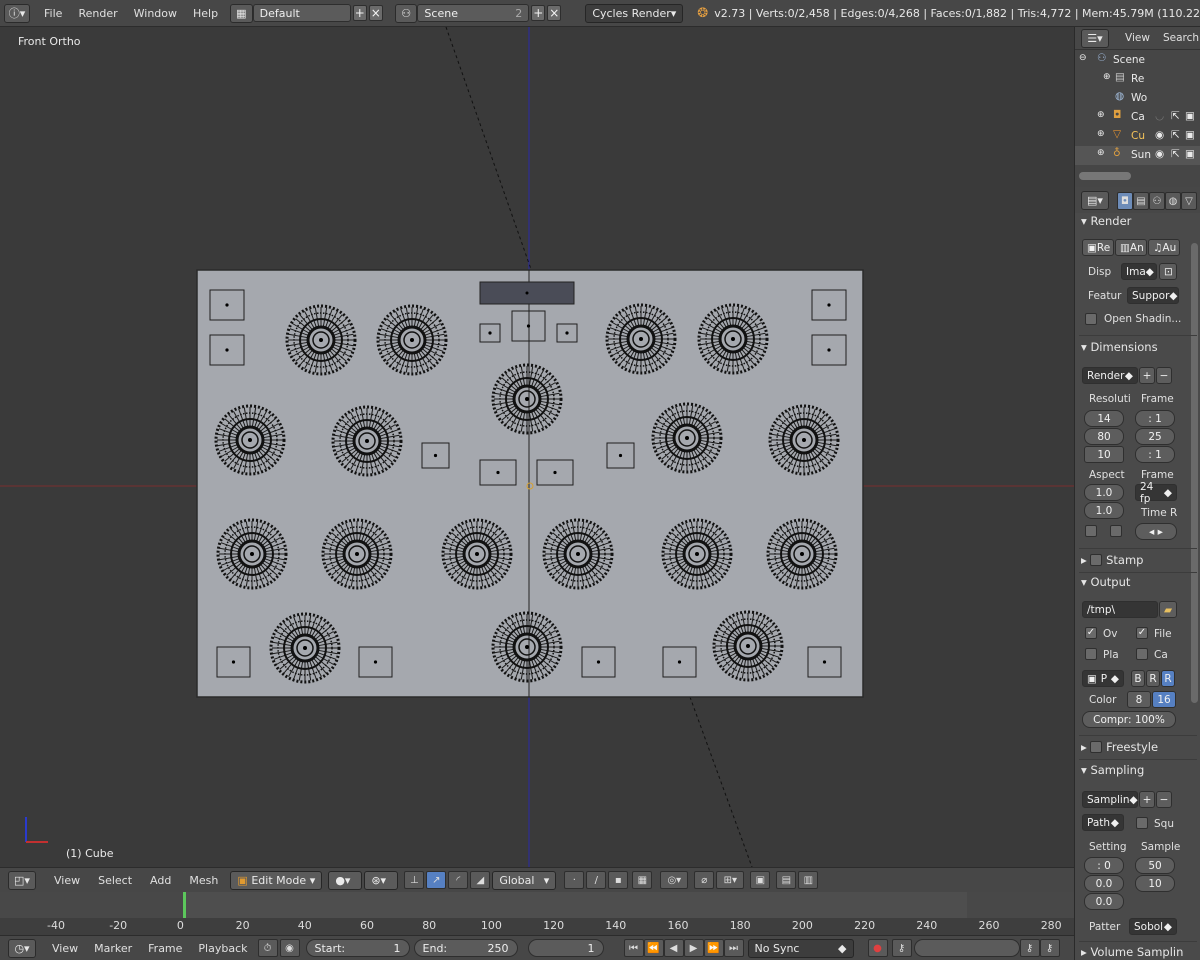  Describe the element at coordinates (1142, 633) in the screenshot. I see `file-extensions-checkbox: ✓` at that location.